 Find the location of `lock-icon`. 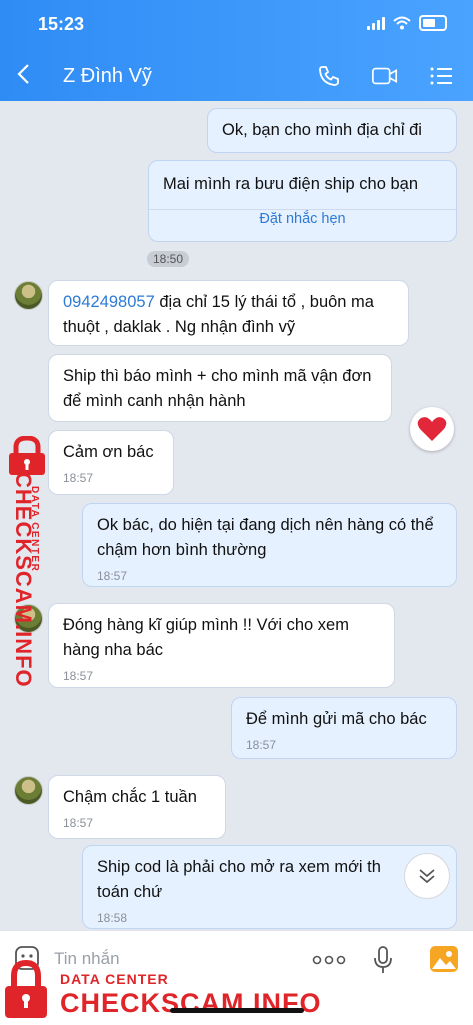

lock-icon is located at coordinates (27, 455).